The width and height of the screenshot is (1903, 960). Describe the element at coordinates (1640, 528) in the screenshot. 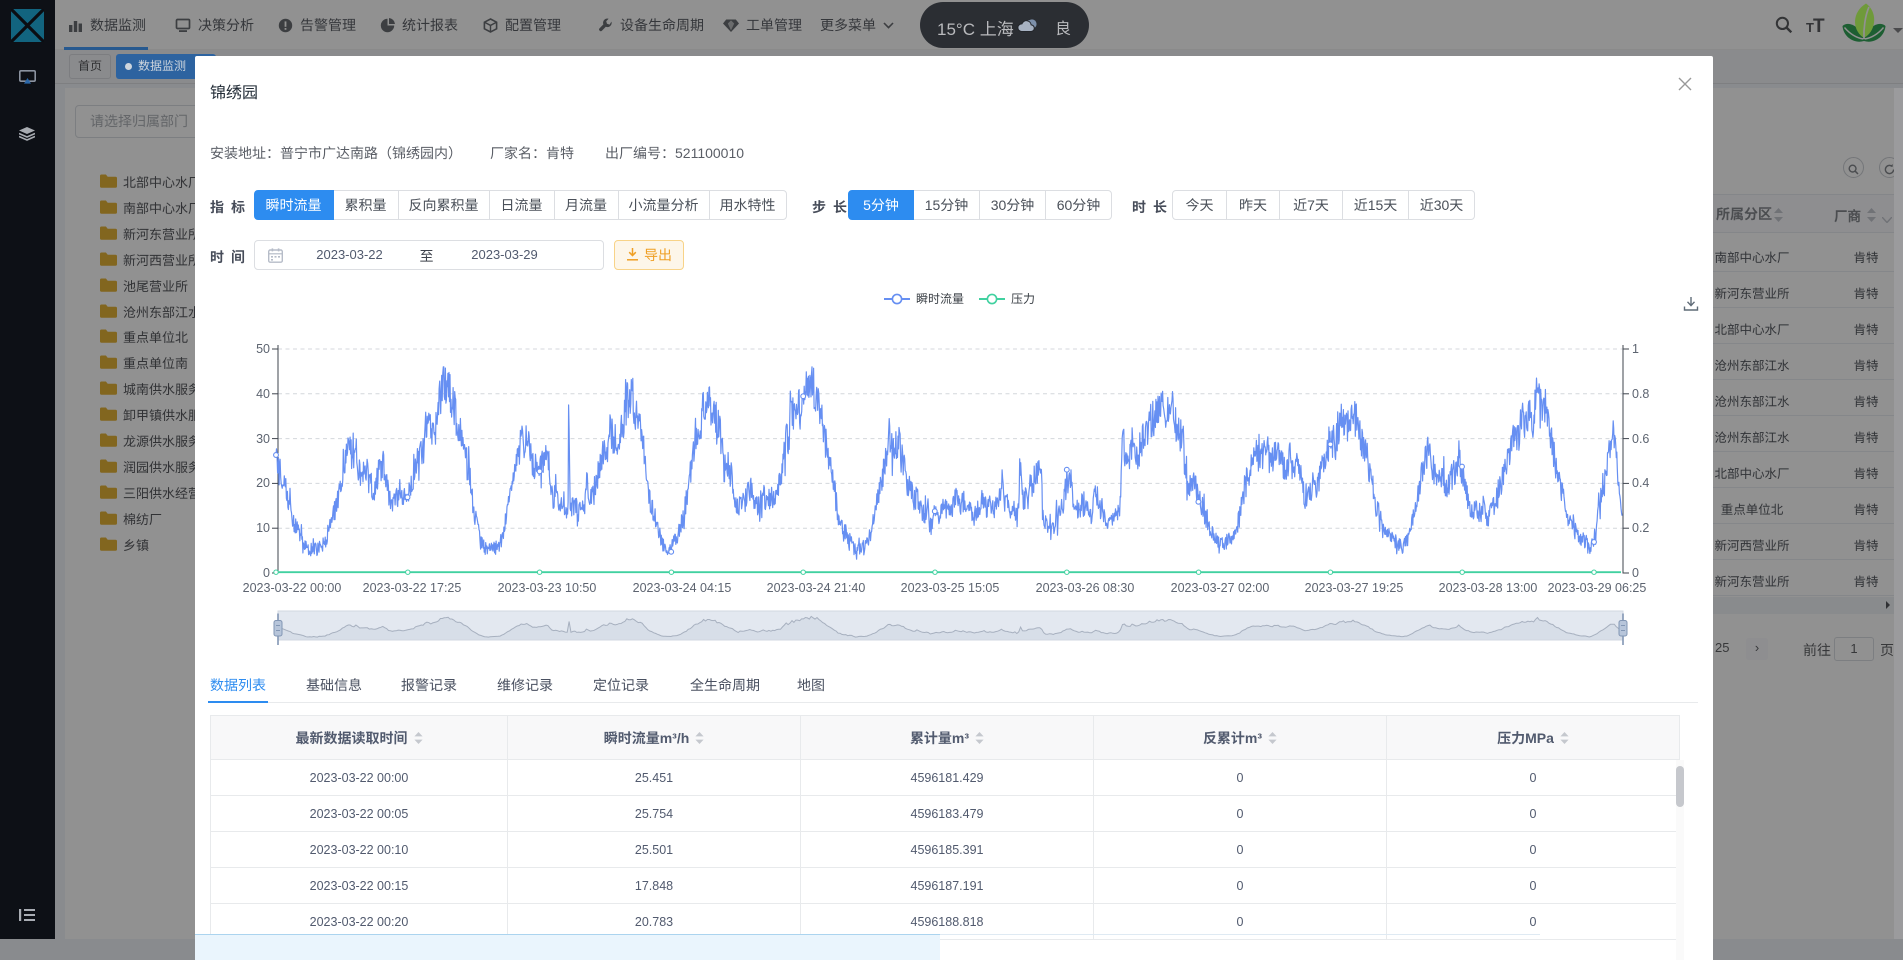

I see `svg-text: 0.2` at that location.